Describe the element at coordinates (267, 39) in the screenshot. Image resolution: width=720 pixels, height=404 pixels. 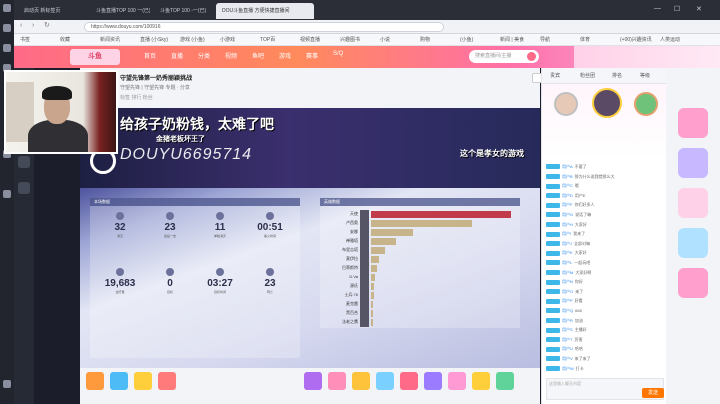
I see `bookmark-item: TOP百` at that location.